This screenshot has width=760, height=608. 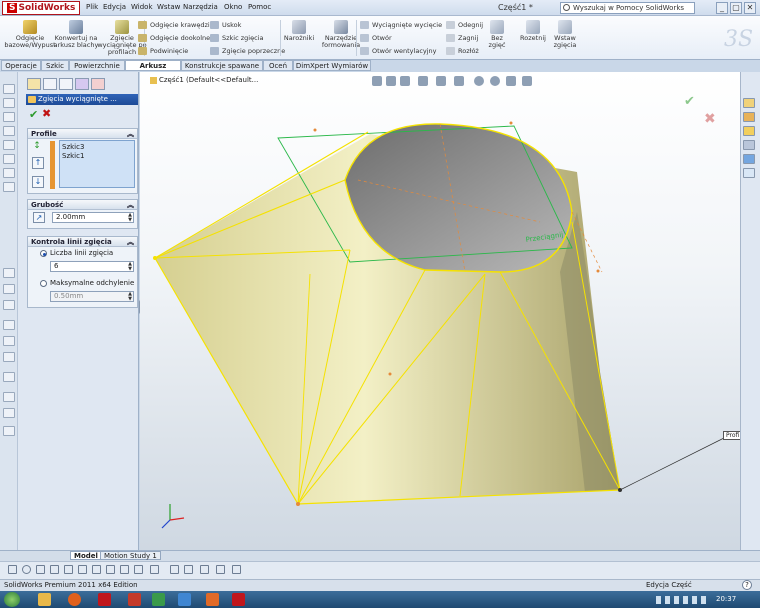 What do you see at coordinates (12, 569) in the screenshot?
I see `sketch-line-icon` at bounding box center [12, 569].